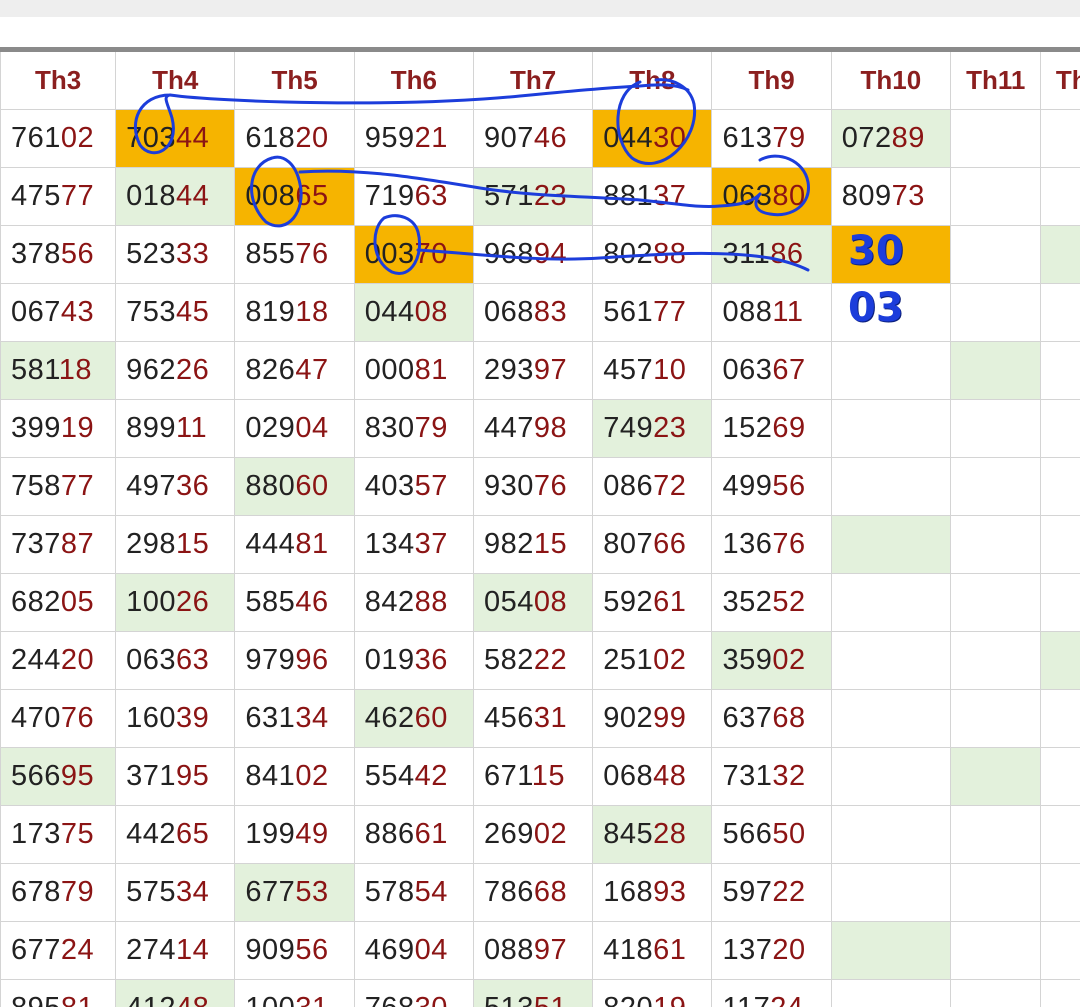 The width and height of the screenshot is (1080, 1007). What do you see at coordinates (311, 660) in the screenshot?
I see `cell-tail-digits: 96` at bounding box center [311, 660].